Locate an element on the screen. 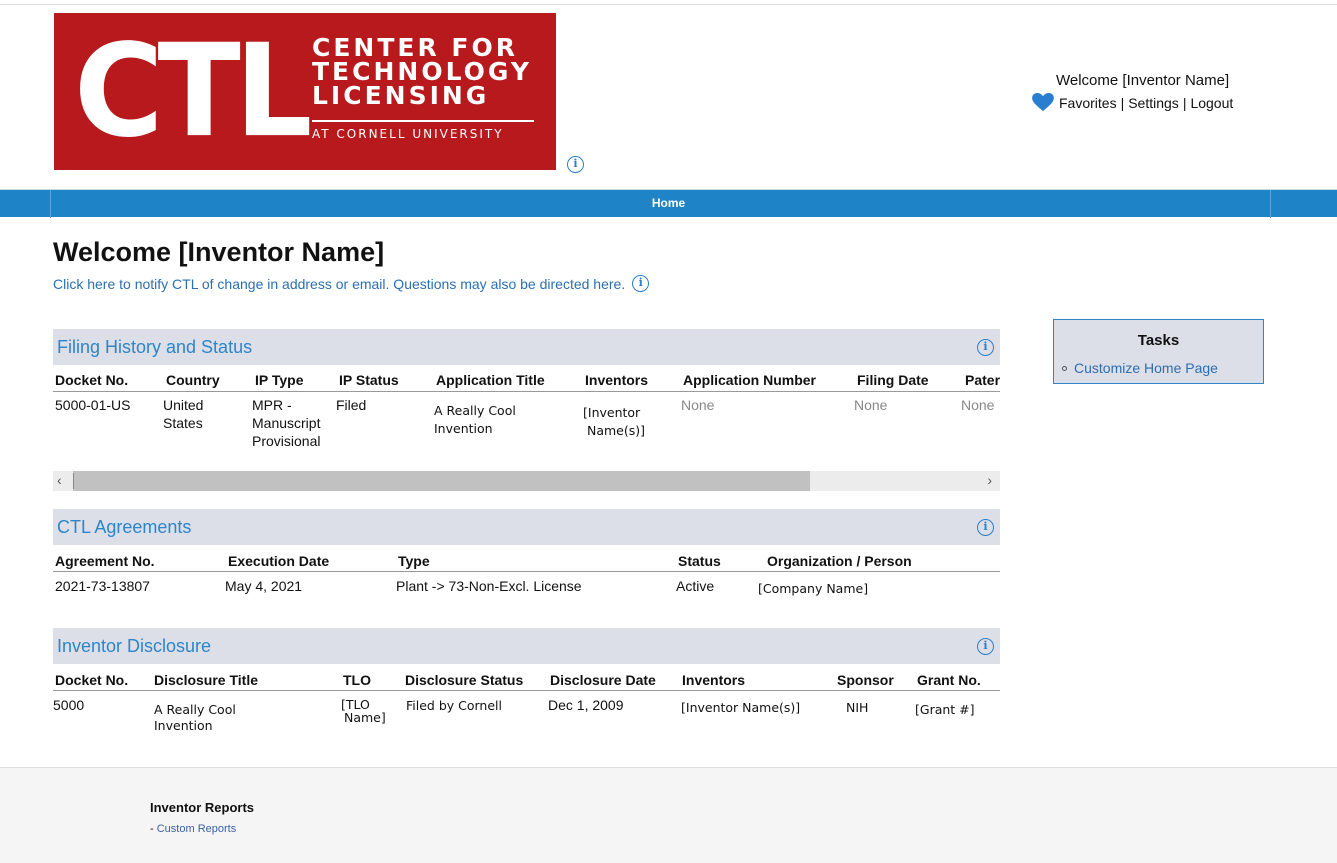 Image resolution: width=1337 pixels, height=863 pixels. cell-agreement-no: 2021-73-13807 is located at coordinates (102, 586).